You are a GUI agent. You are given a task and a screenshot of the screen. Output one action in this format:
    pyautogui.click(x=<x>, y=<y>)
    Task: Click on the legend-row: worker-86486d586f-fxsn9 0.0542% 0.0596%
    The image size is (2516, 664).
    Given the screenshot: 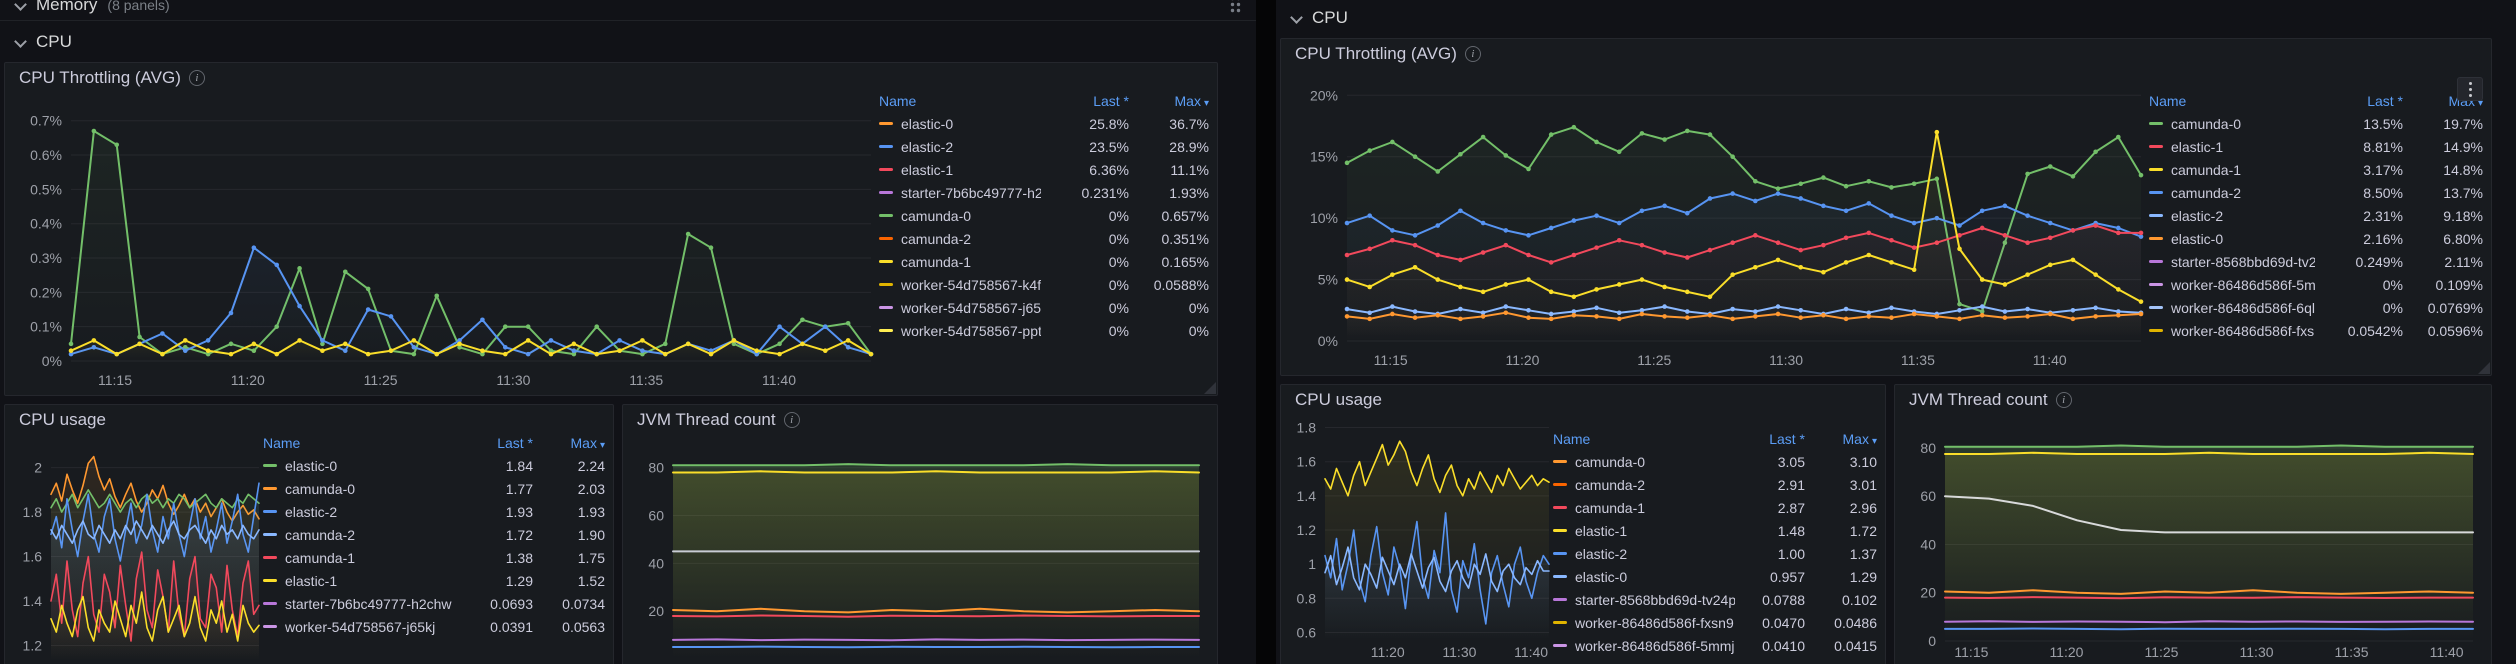 What is the action you would take?
    pyautogui.click(x=2316, y=330)
    